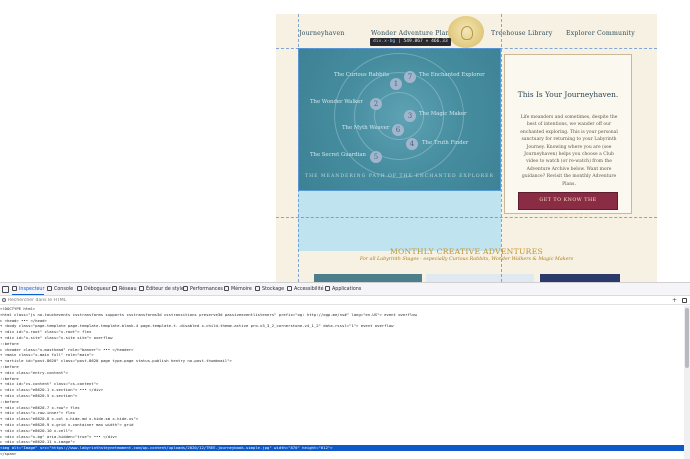 Image resolution: width=690 pixels, height=459 pixels. I want to click on tab-label: Applications, so click(347, 289).